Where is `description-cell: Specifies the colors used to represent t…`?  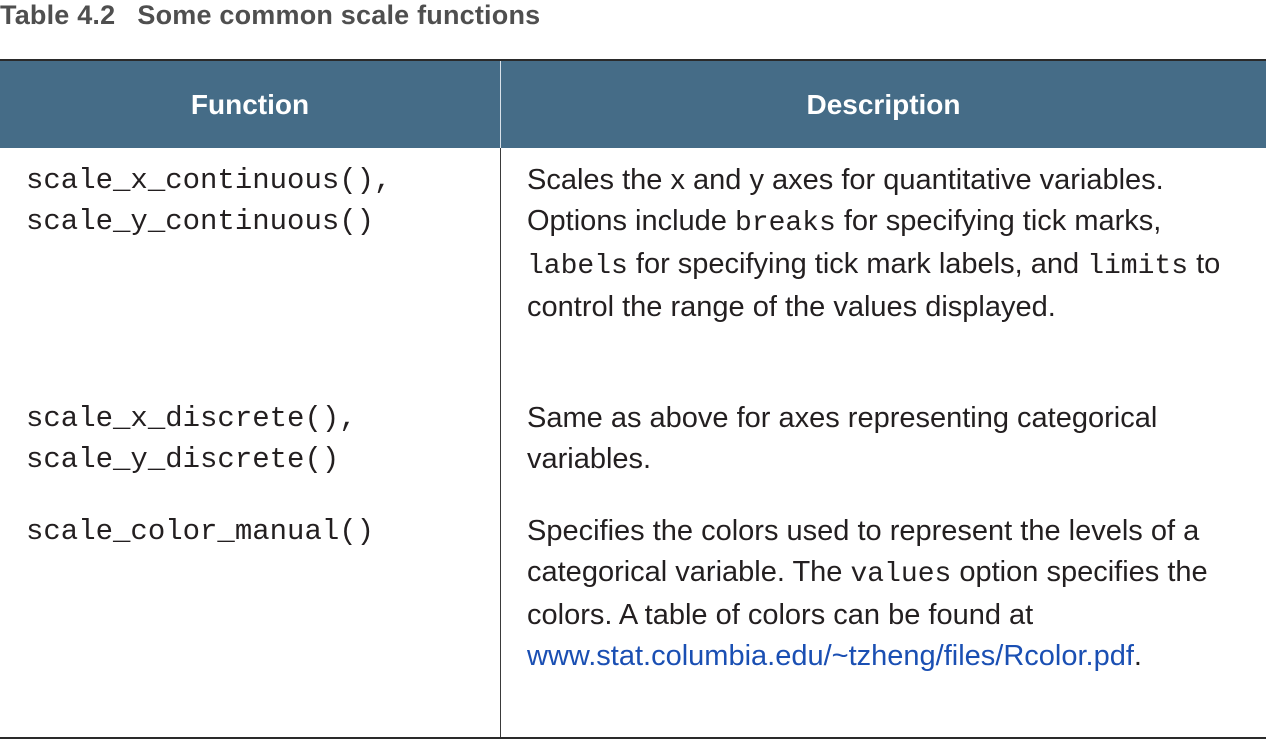 description-cell: Specifies the colors used to represent t… is located at coordinates (892, 594).